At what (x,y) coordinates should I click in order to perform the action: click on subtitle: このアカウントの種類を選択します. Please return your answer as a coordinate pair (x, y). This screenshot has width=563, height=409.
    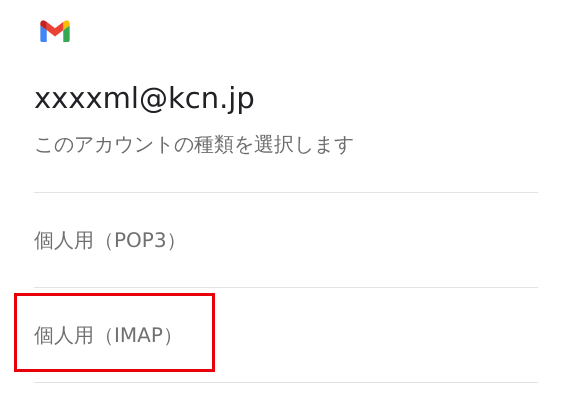
    Looking at the image, I should click on (194, 144).